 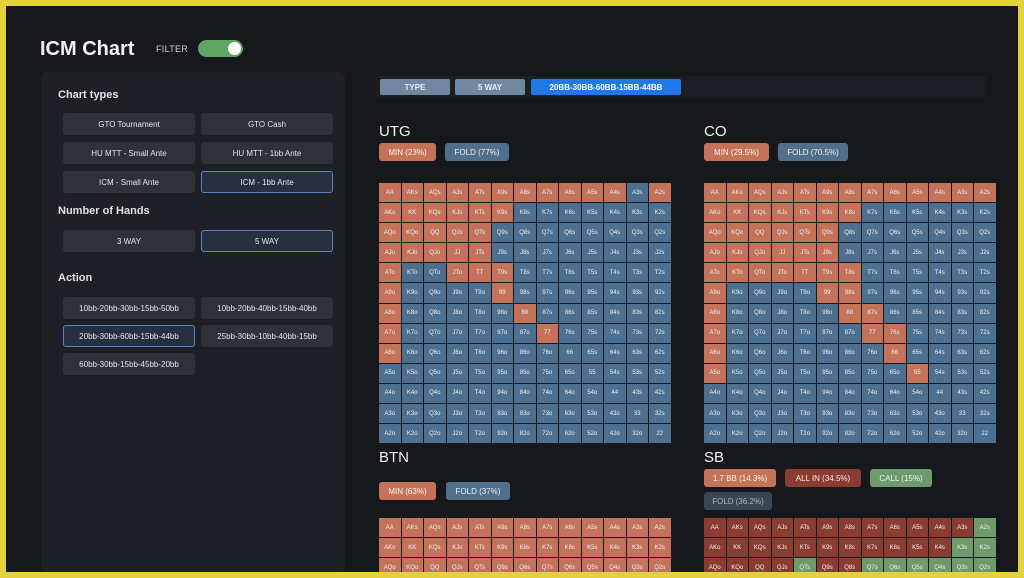 What do you see at coordinates (390, 434) in the screenshot?
I see `hand-cell: A2o` at bounding box center [390, 434].